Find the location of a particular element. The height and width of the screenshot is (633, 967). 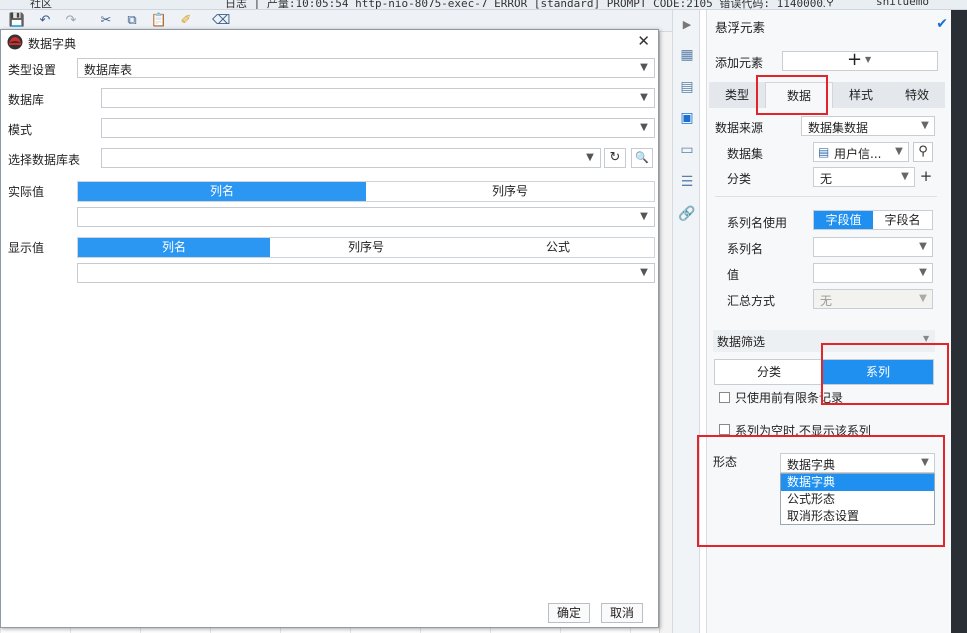

panel-header: 悬浮元素 ✔ is located at coordinates (829, 25).